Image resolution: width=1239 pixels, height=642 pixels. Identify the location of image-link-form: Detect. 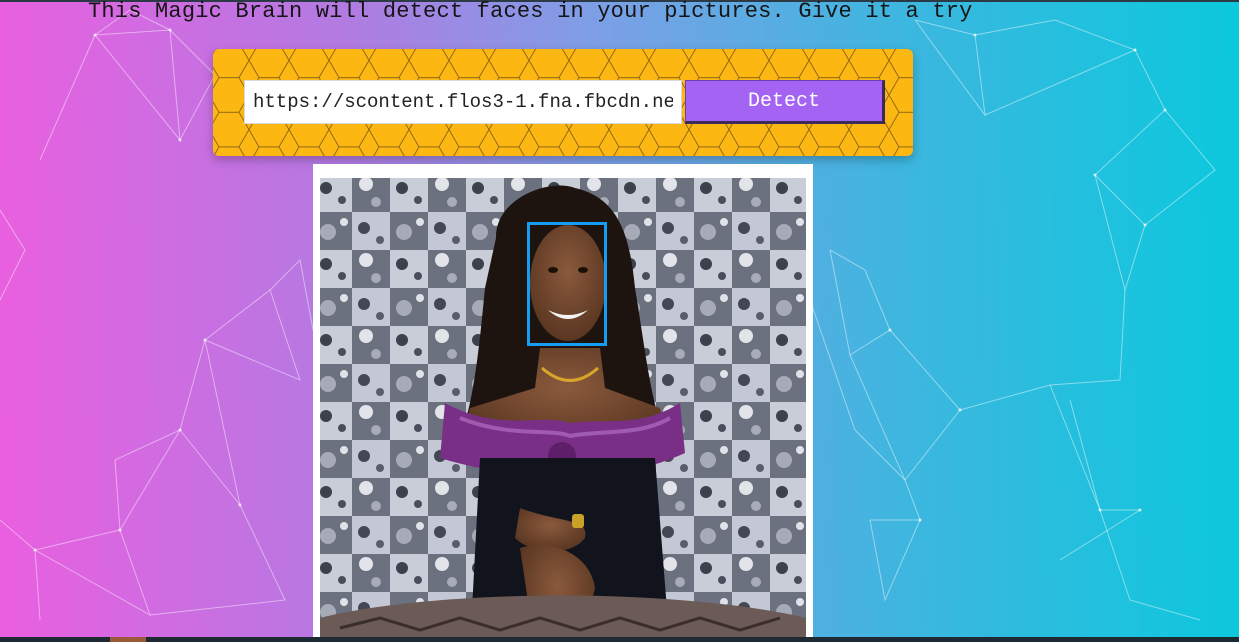
(563, 102).